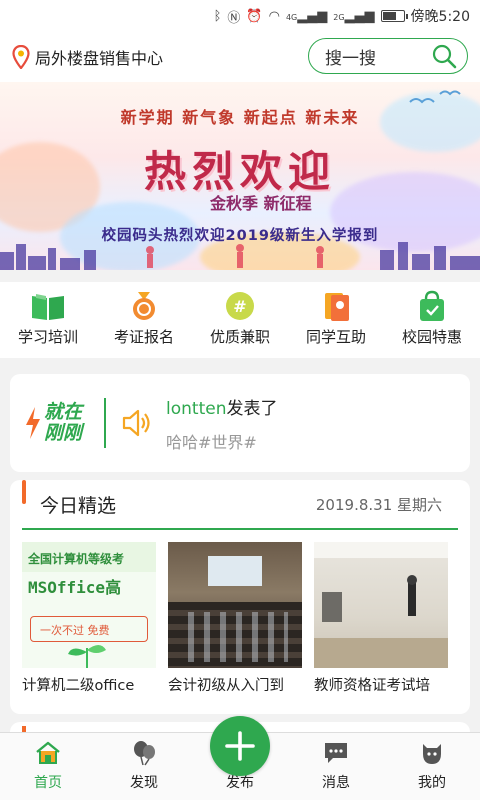 The height and width of the screenshot is (800, 480). Describe the element at coordinates (75, 630) in the screenshot. I see `thumb-text: 一次不过 免费` at that location.